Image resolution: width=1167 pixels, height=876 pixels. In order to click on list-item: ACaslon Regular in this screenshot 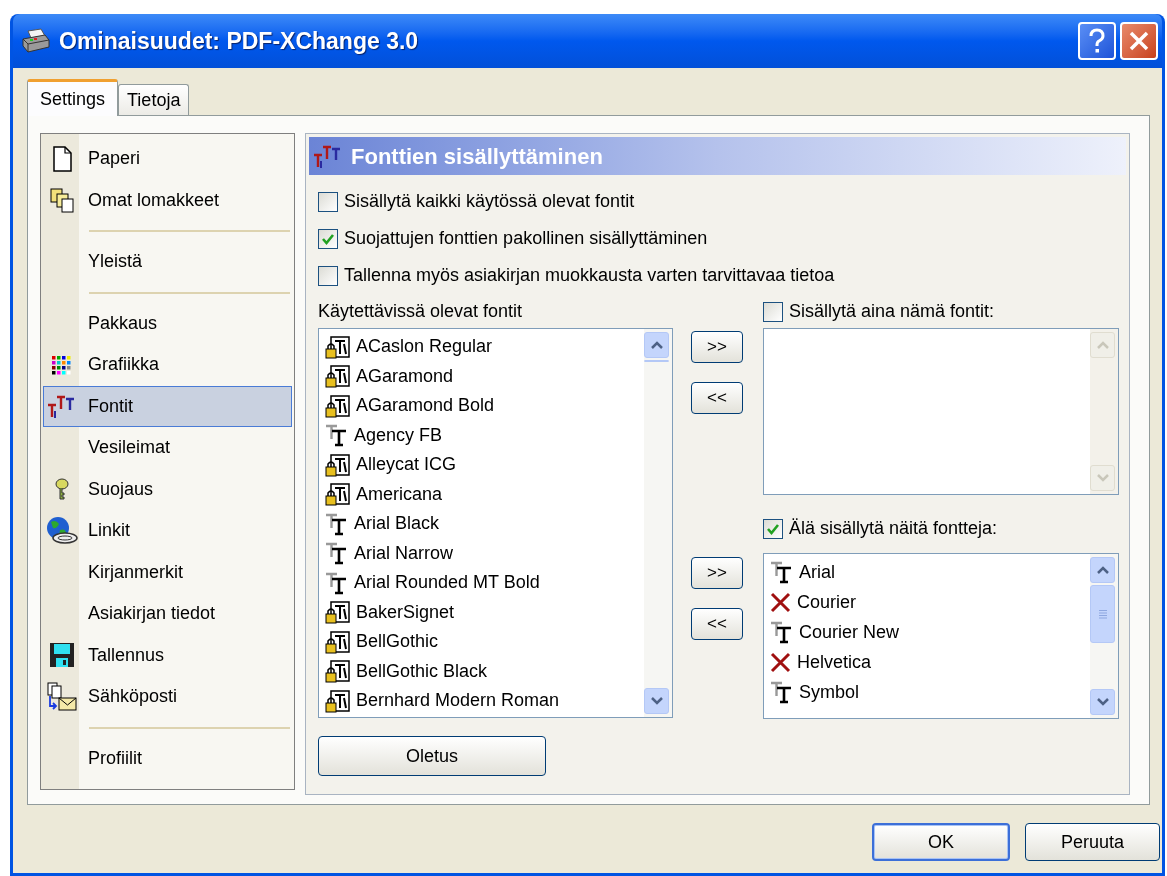, I will do `click(484, 347)`.